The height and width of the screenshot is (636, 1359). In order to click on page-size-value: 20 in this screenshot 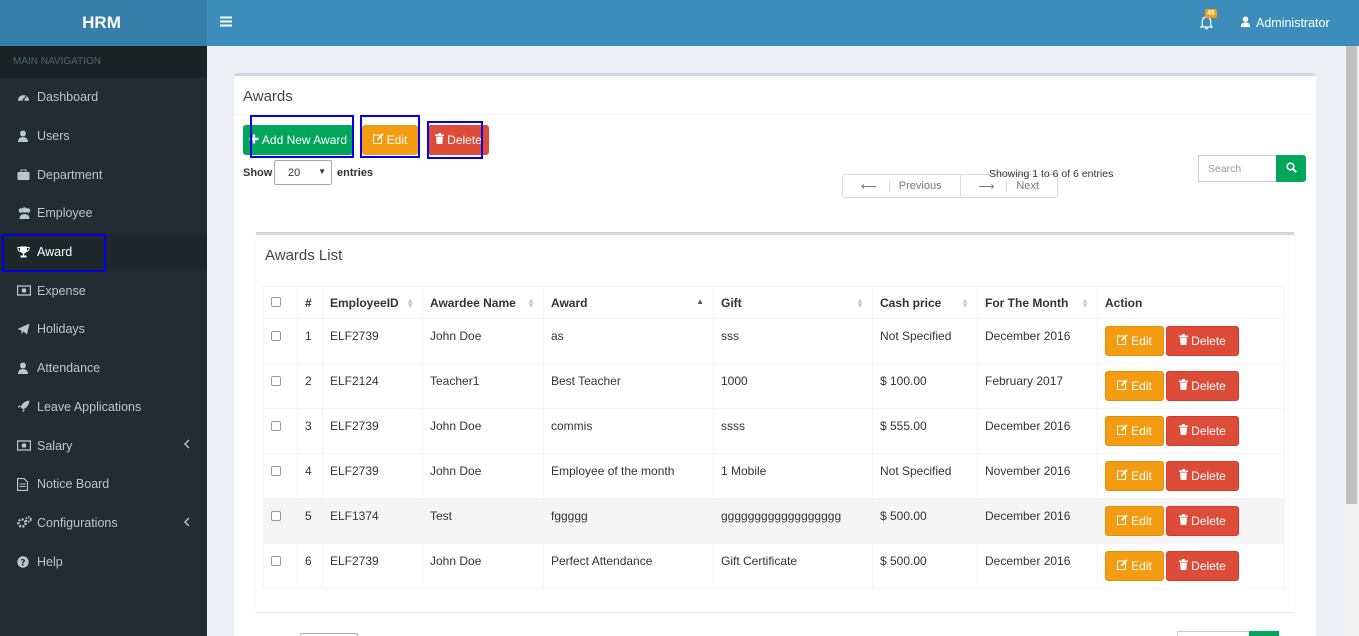, I will do `click(294, 173)`.